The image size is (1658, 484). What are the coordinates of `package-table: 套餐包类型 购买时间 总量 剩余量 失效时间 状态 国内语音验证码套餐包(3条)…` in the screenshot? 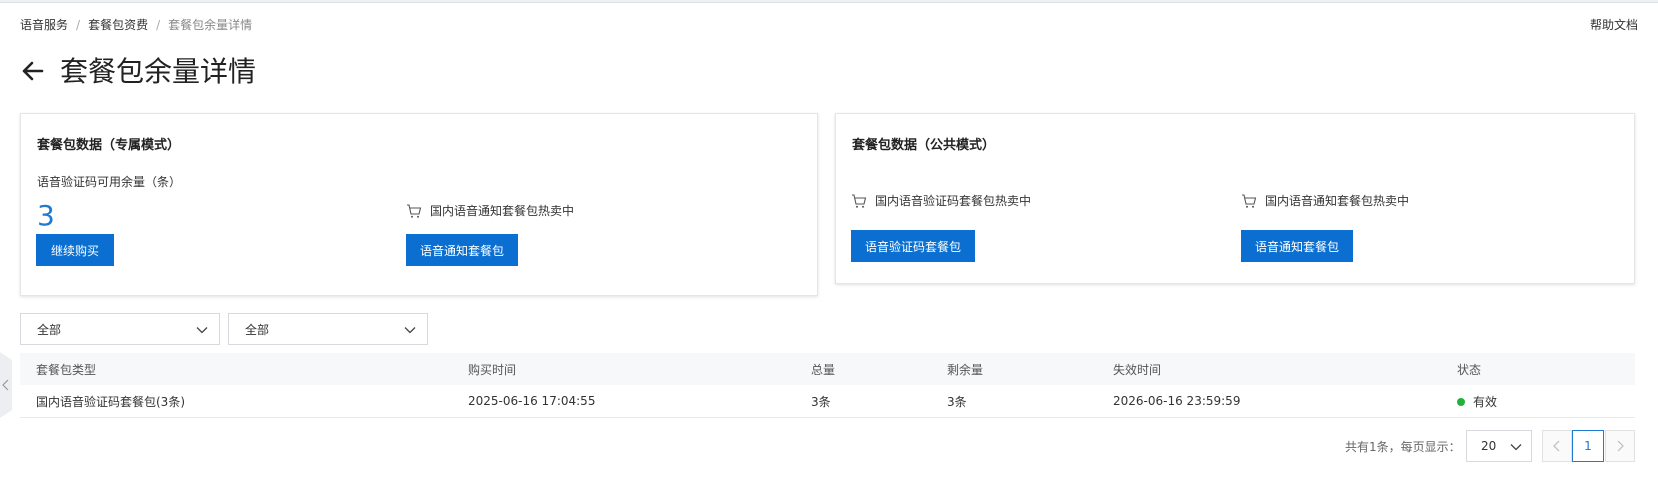 It's located at (827, 385).